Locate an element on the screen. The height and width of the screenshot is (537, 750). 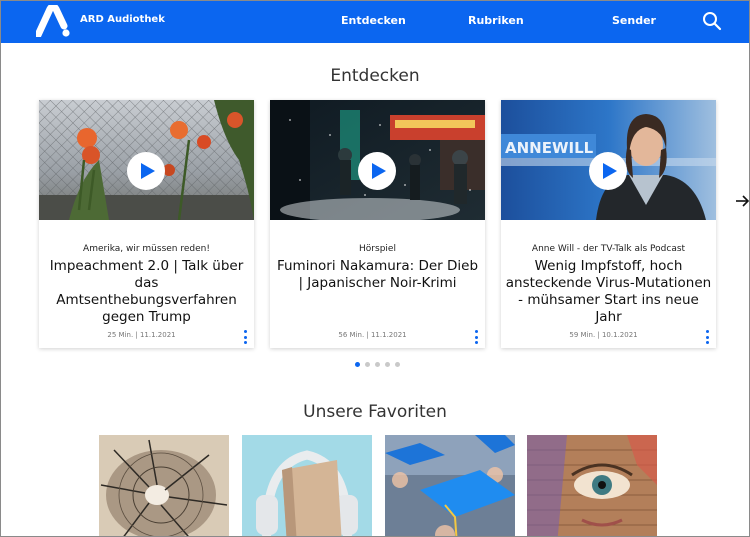
top-navigation-bar: ARD Audiothek Entdecken Rubriken Sender is located at coordinates (375, 21).